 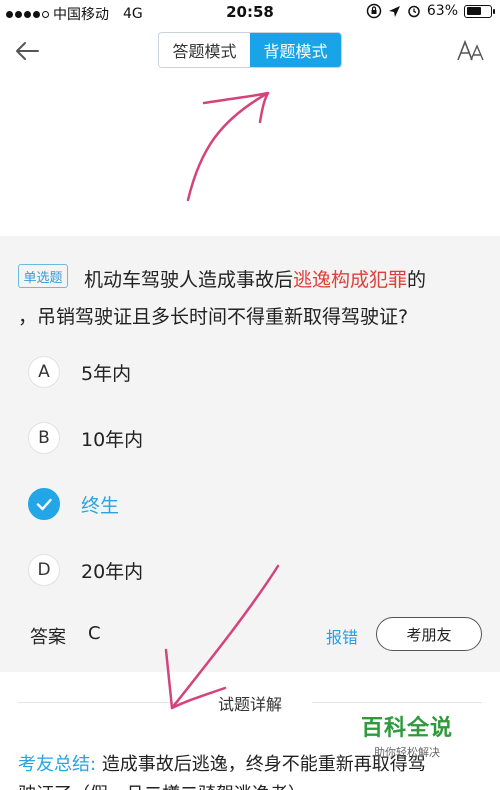 I want to click on option-d: D 20年内, so click(x=85, y=570).